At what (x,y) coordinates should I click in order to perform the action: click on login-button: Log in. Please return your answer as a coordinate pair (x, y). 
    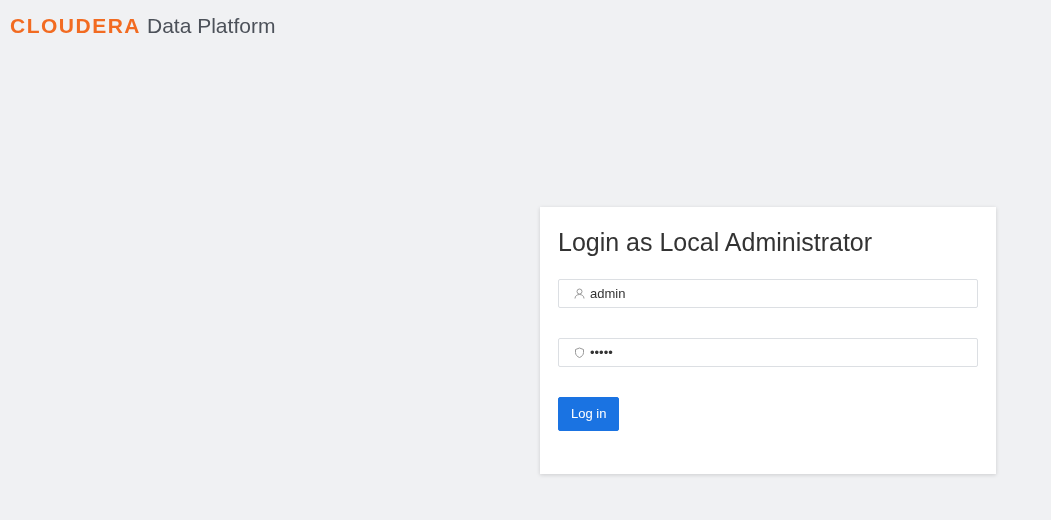
    Looking at the image, I should click on (589, 414).